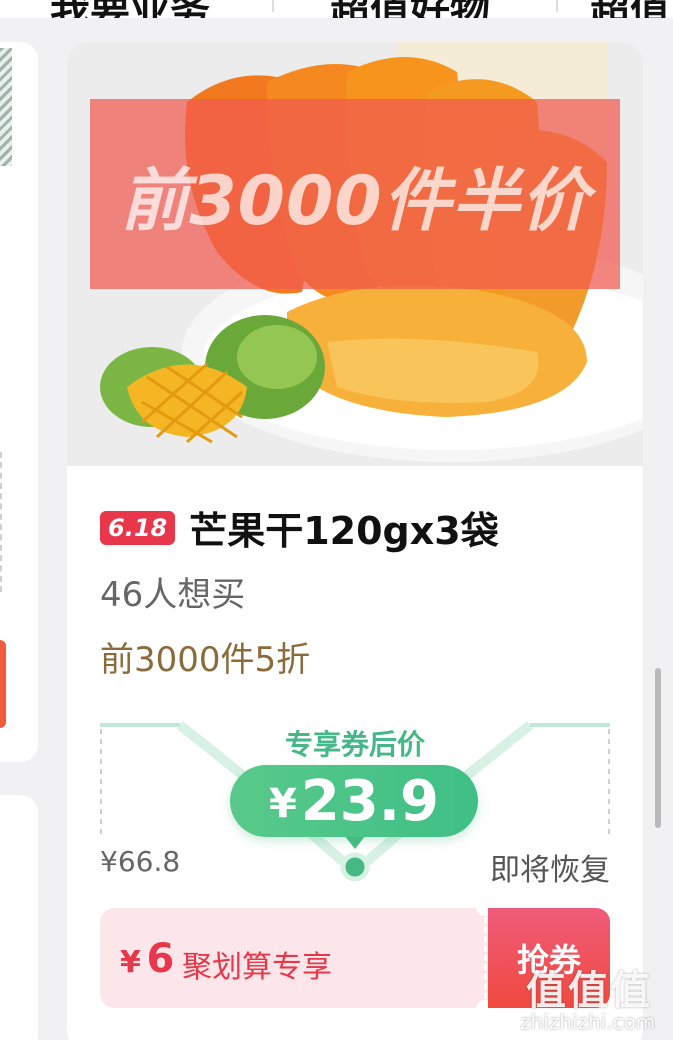 The image size is (673, 1040). Describe the element at coordinates (343, 527) in the screenshot. I see `product-title: 芒果干120gx3袋` at that location.